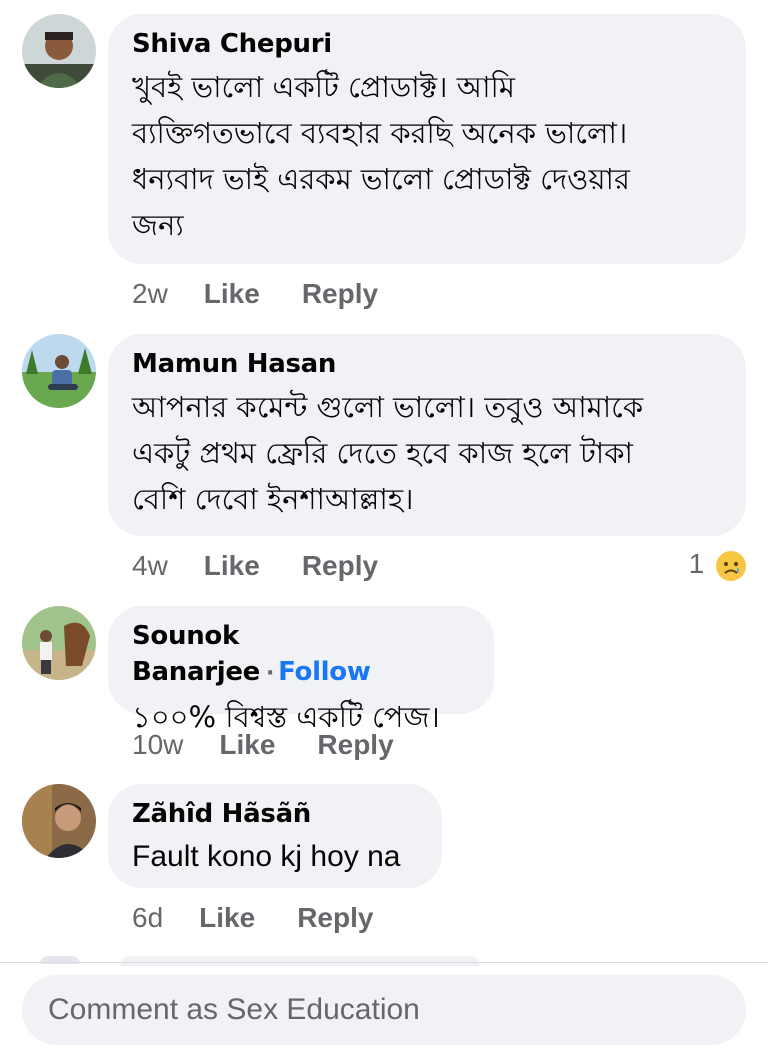  What do you see at coordinates (147, 918) in the screenshot?
I see `comment-timestamp: 6d` at bounding box center [147, 918].